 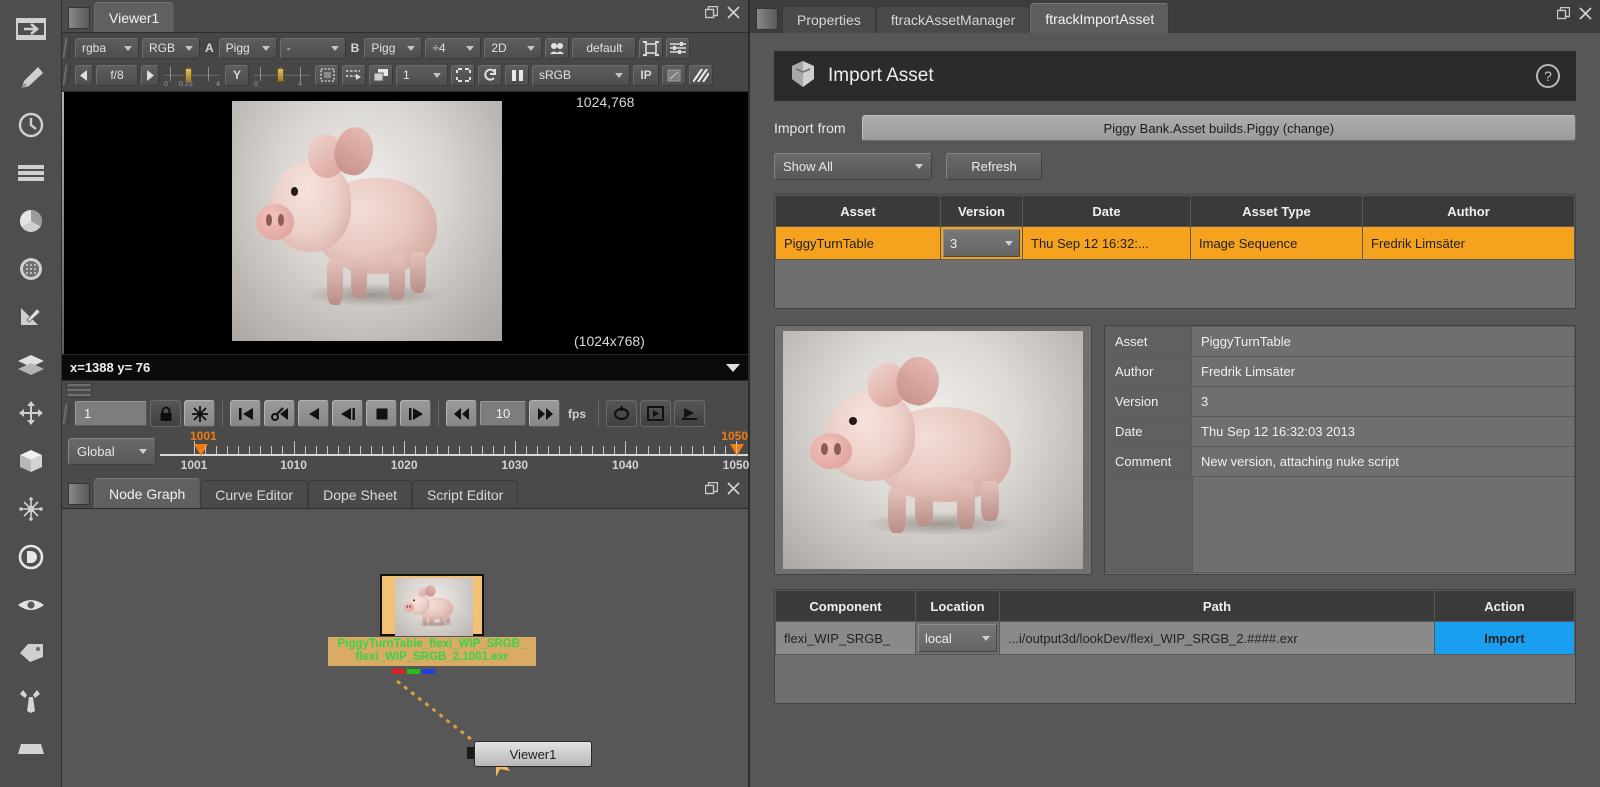 I want to click on tab-properties: Properties, so click(x=829, y=19).